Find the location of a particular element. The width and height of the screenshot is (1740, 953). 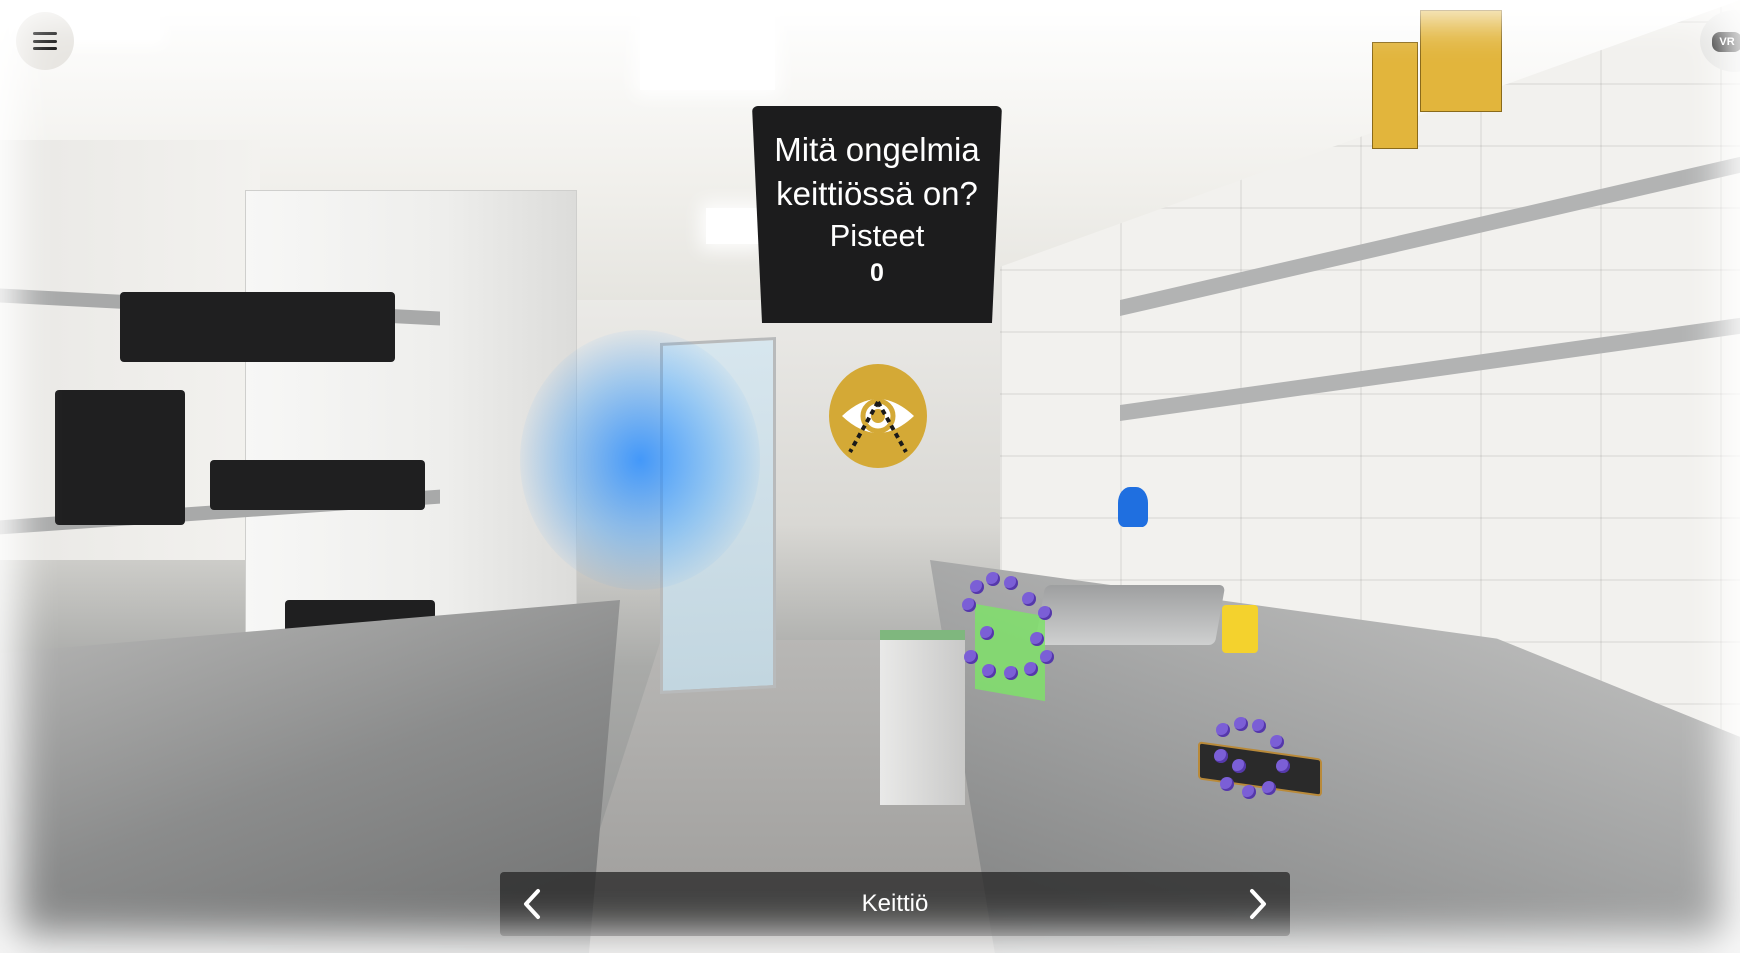

question-panel: Mitä ongelmia keittiössä on? Pisteet 0 is located at coordinates (877, 214).